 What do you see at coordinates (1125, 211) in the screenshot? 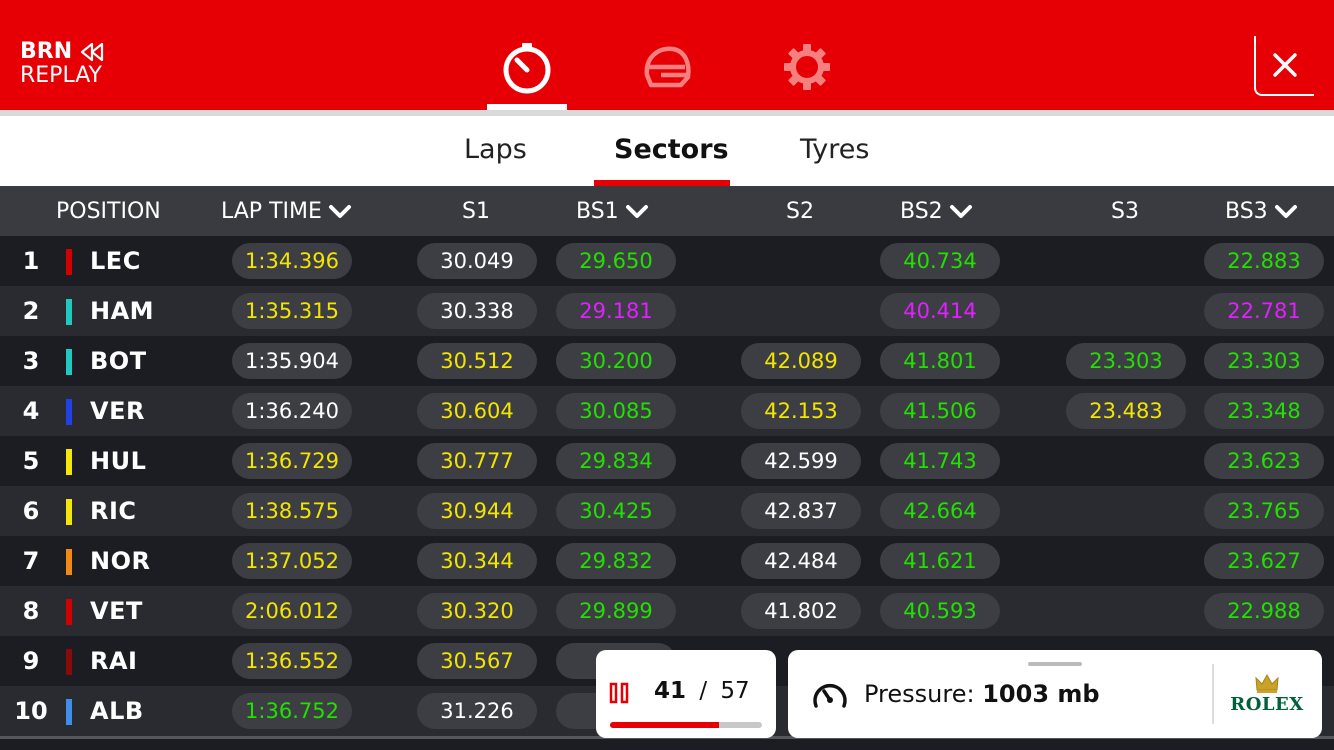
I see `col-s3: S3` at bounding box center [1125, 211].